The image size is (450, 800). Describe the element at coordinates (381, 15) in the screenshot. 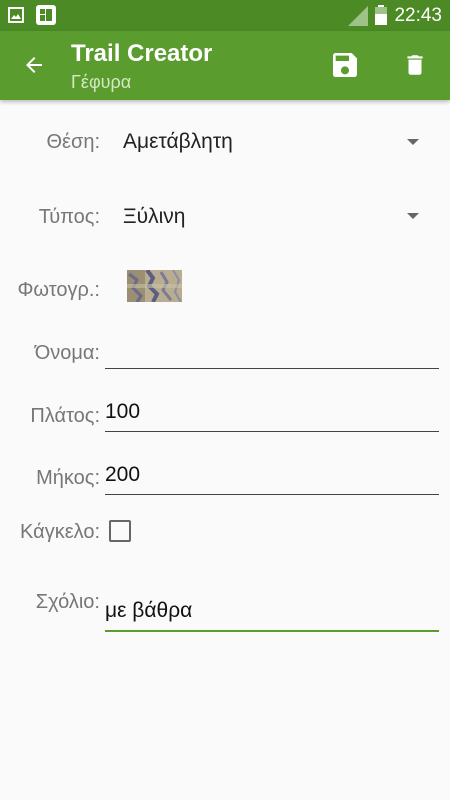

I see `battery-icon` at that location.